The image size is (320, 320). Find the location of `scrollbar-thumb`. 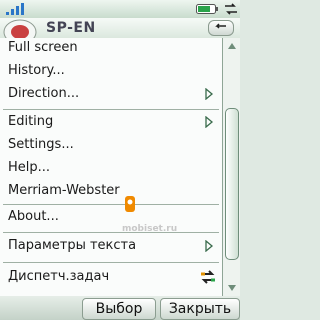

scrollbar-thumb is located at coordinates (232, 184).